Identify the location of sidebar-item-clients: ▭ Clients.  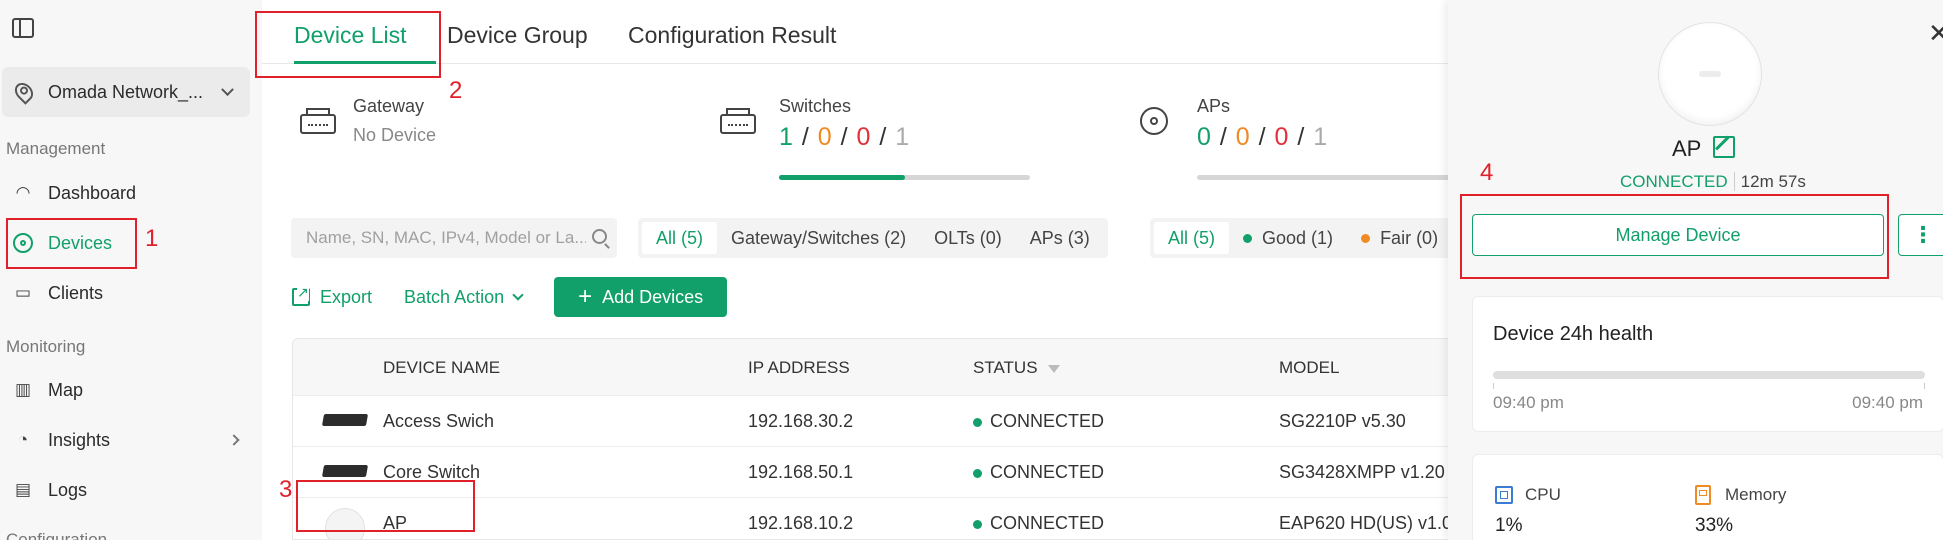
(131, 293).